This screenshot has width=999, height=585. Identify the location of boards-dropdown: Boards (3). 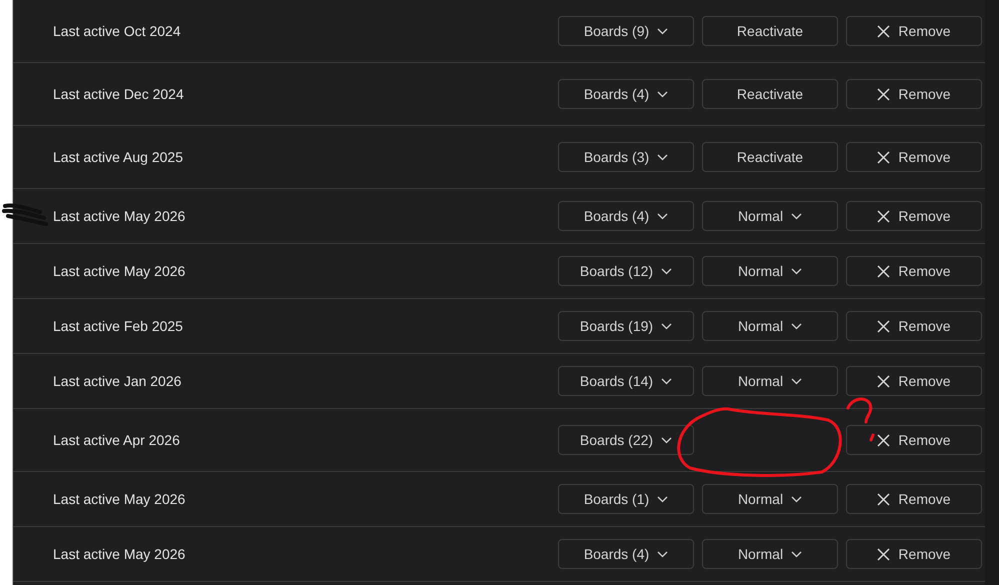
(626, 157).